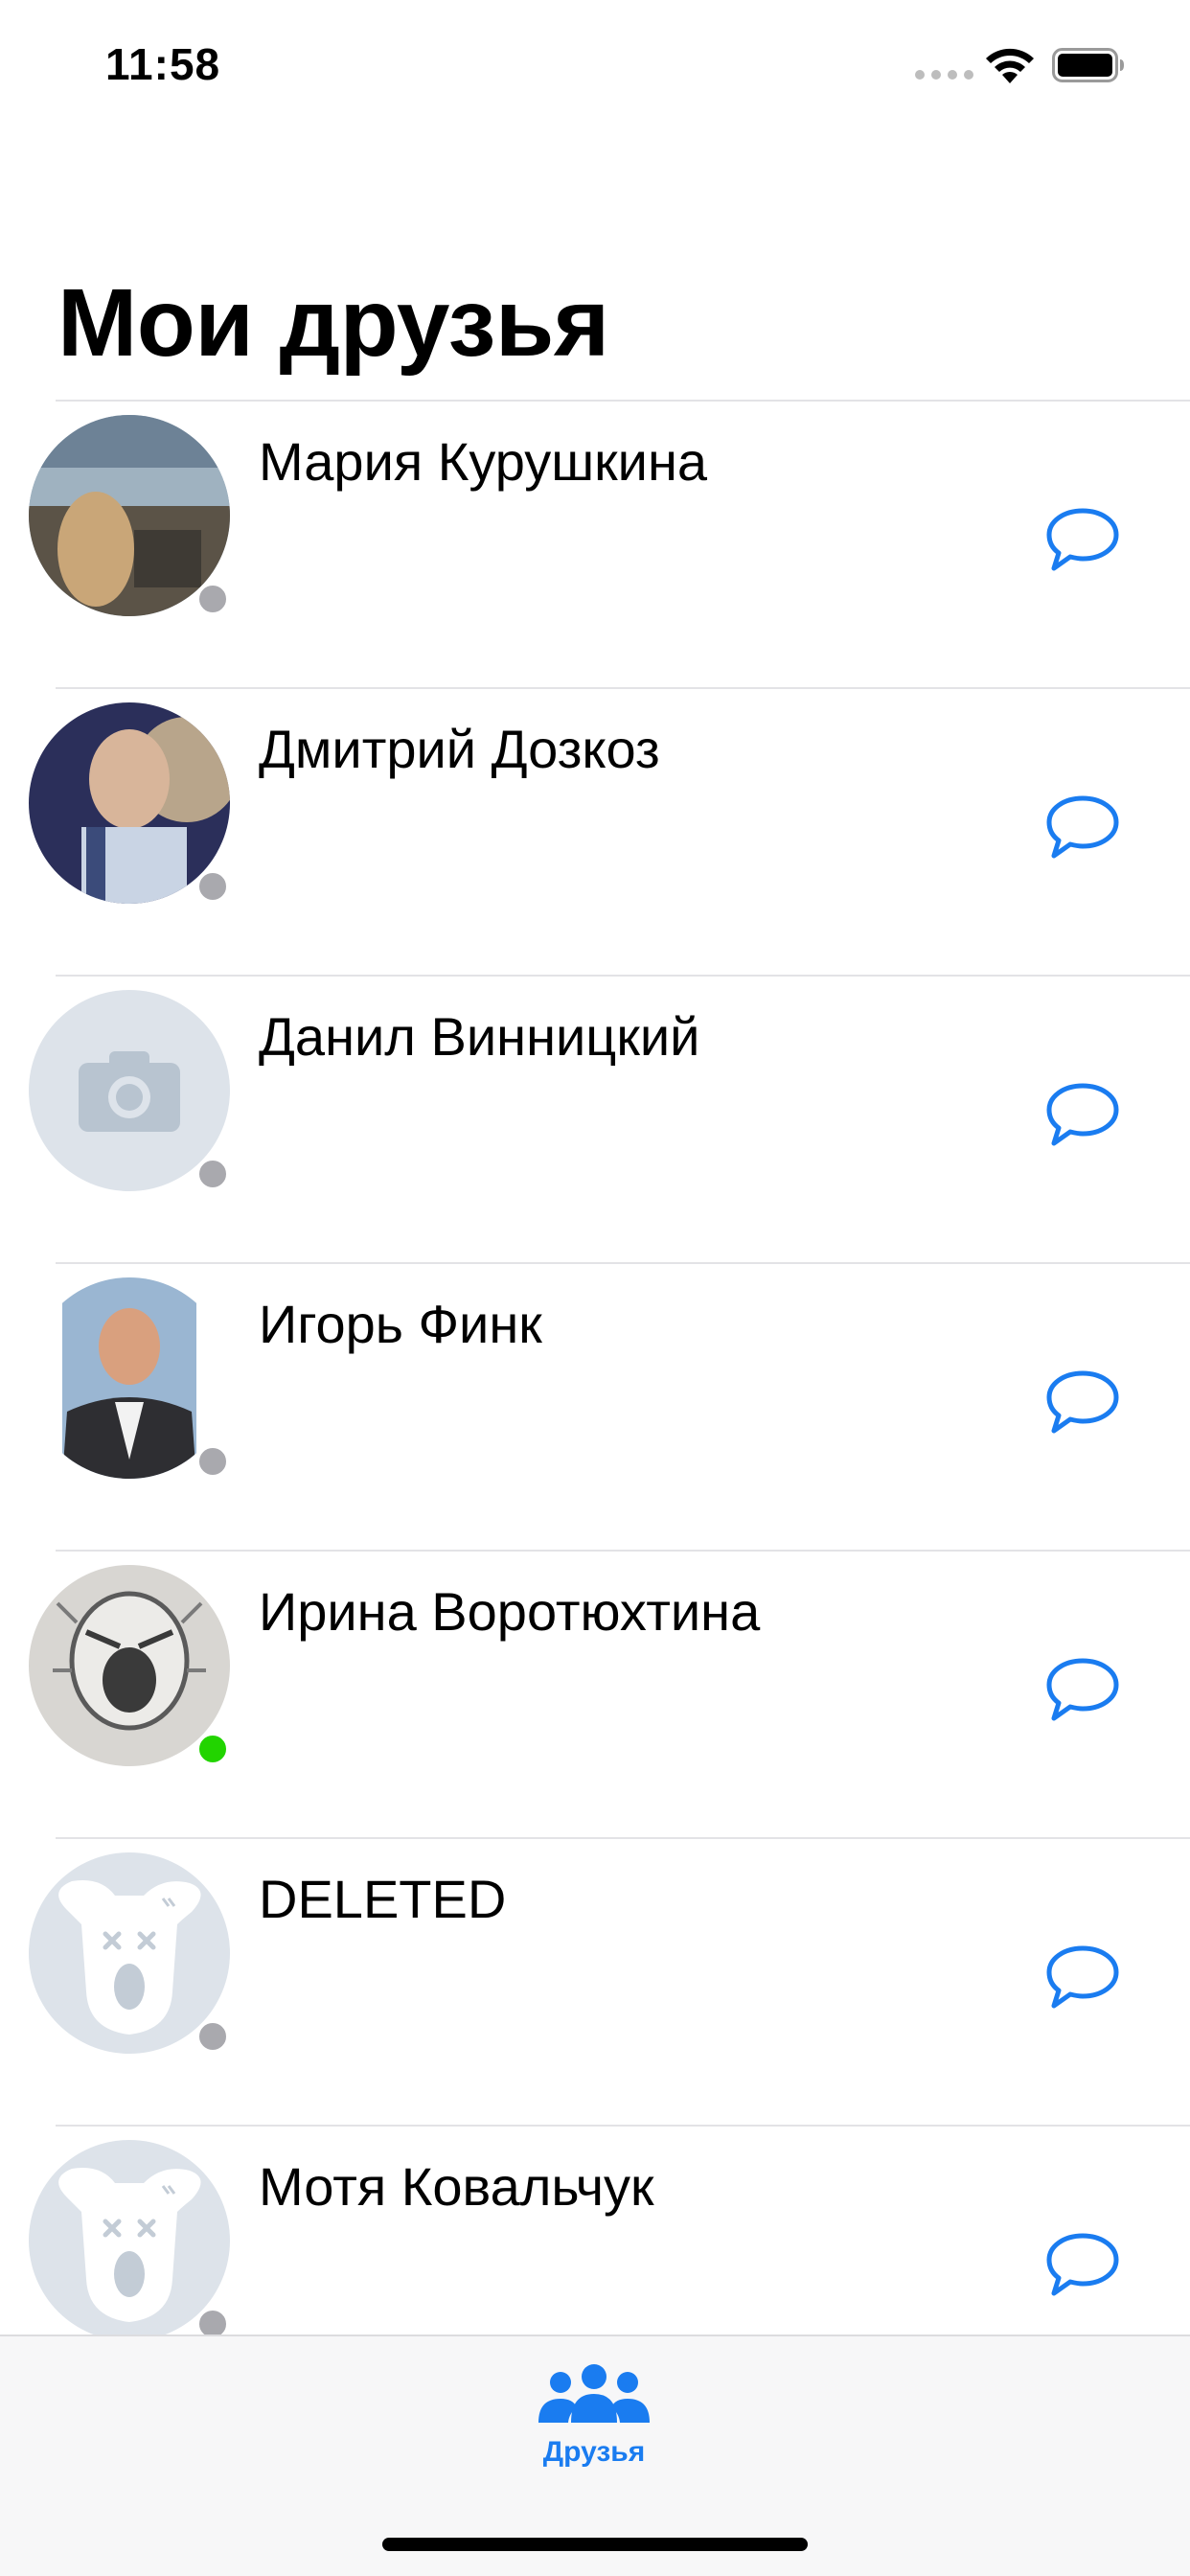 This screenshot has height=2576, width=1190. What do you see at coordinates (595, 1693) in the screenshot?
I see `friend-row: Ирина Воротюхтина` at bounding box center [595, 1693].